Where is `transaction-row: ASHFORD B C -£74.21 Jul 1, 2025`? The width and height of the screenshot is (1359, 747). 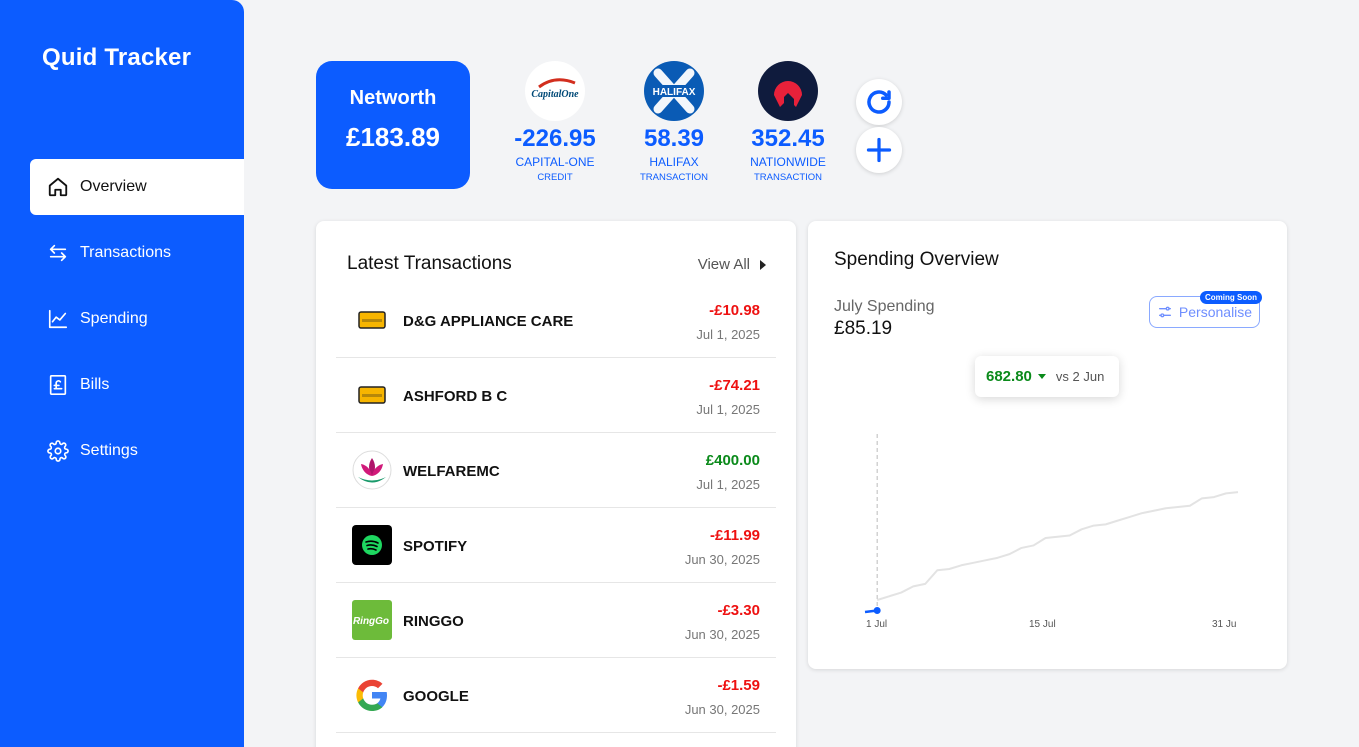
transaction-row: ASHFORD B C -£74.21 Jul 1, 2025 is located at coordinates (556, 395).